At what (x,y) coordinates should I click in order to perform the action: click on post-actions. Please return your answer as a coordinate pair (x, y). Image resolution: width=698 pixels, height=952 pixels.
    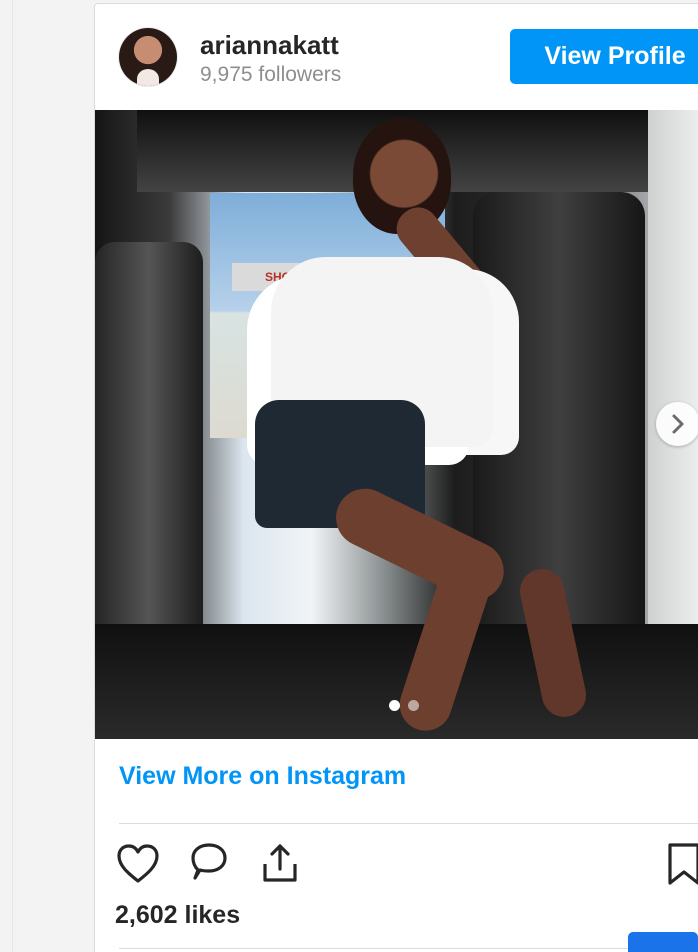
    Looking at the image, I should click on (396, 868).